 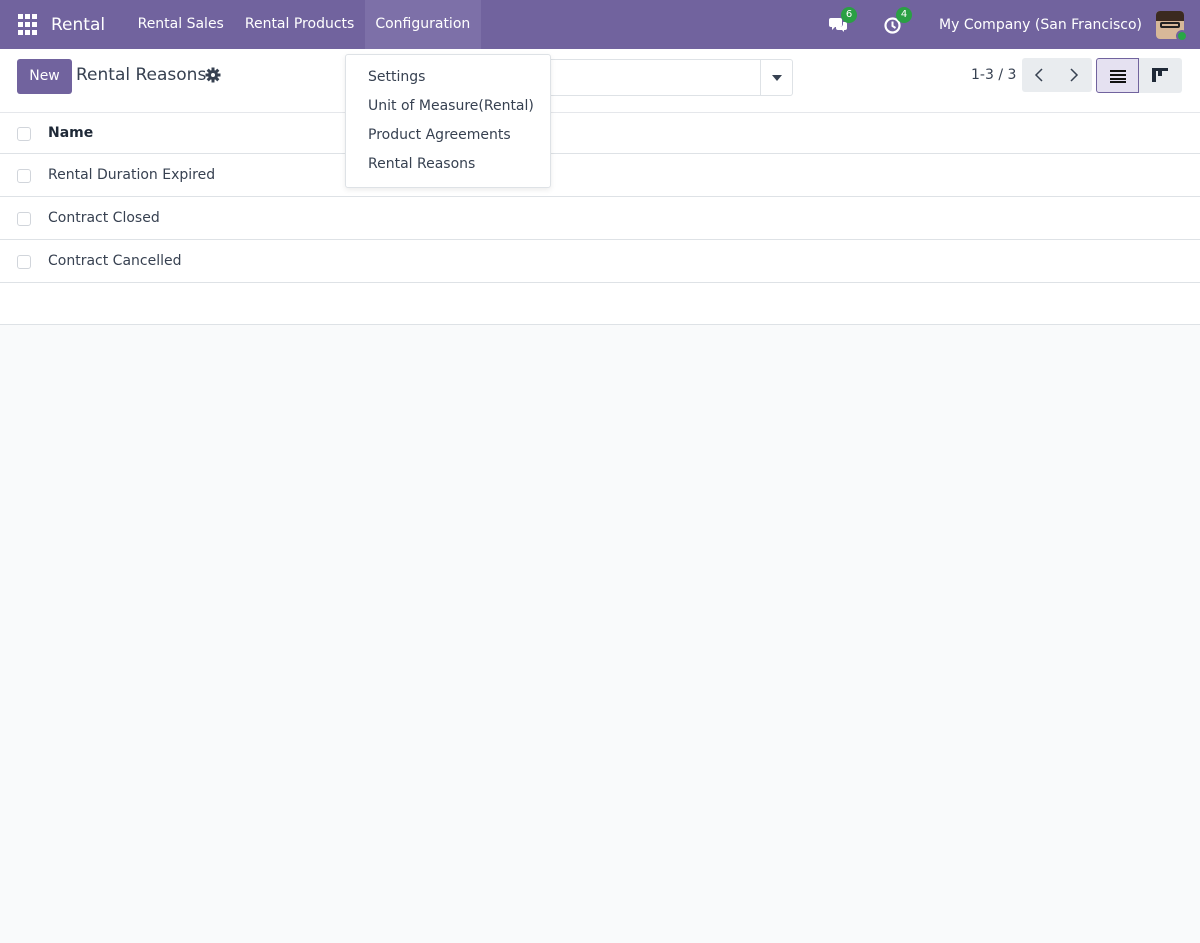 I want to click on user-avatar, so click(x=1172, y=26).